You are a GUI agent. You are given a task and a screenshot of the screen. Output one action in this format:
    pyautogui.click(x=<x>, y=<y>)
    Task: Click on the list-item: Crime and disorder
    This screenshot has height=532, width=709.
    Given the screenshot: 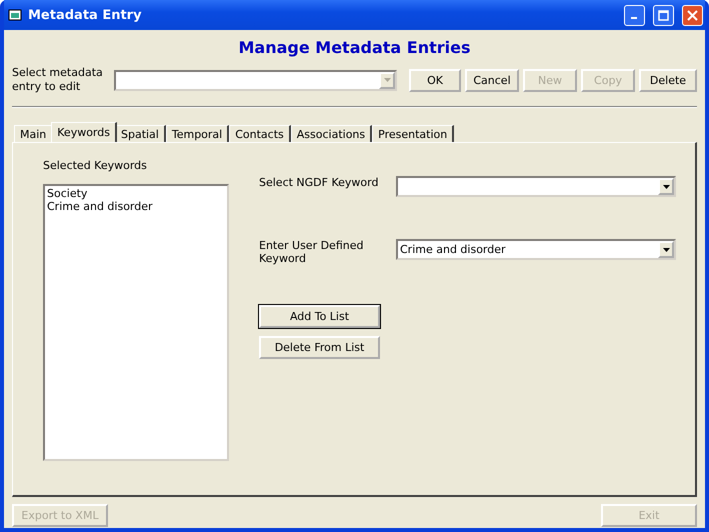 What is the action you would take?
    pyautogui.click(x=136, y=206)
    